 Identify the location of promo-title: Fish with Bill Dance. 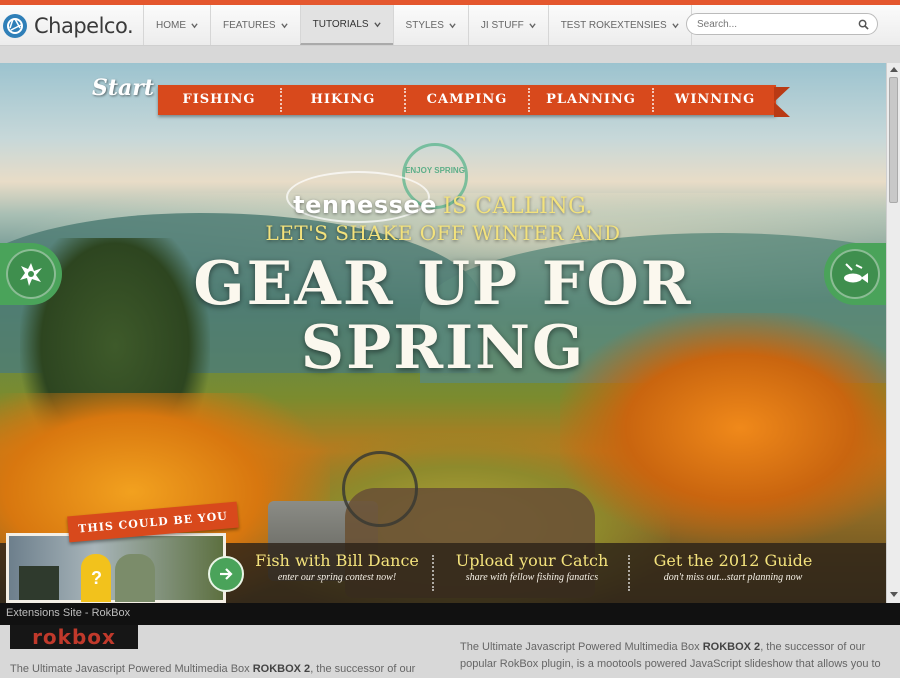
(337, 560).